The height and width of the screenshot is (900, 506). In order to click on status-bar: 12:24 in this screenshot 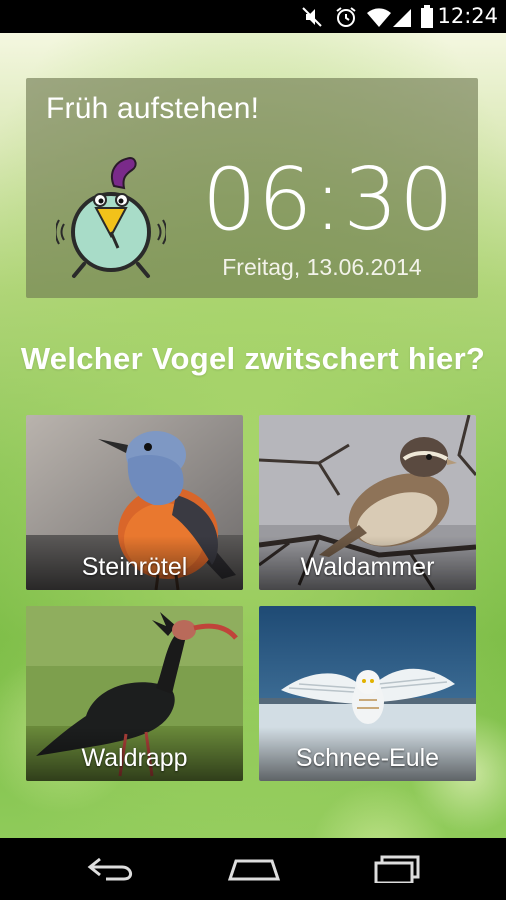, I will do `click(253, 16)`.